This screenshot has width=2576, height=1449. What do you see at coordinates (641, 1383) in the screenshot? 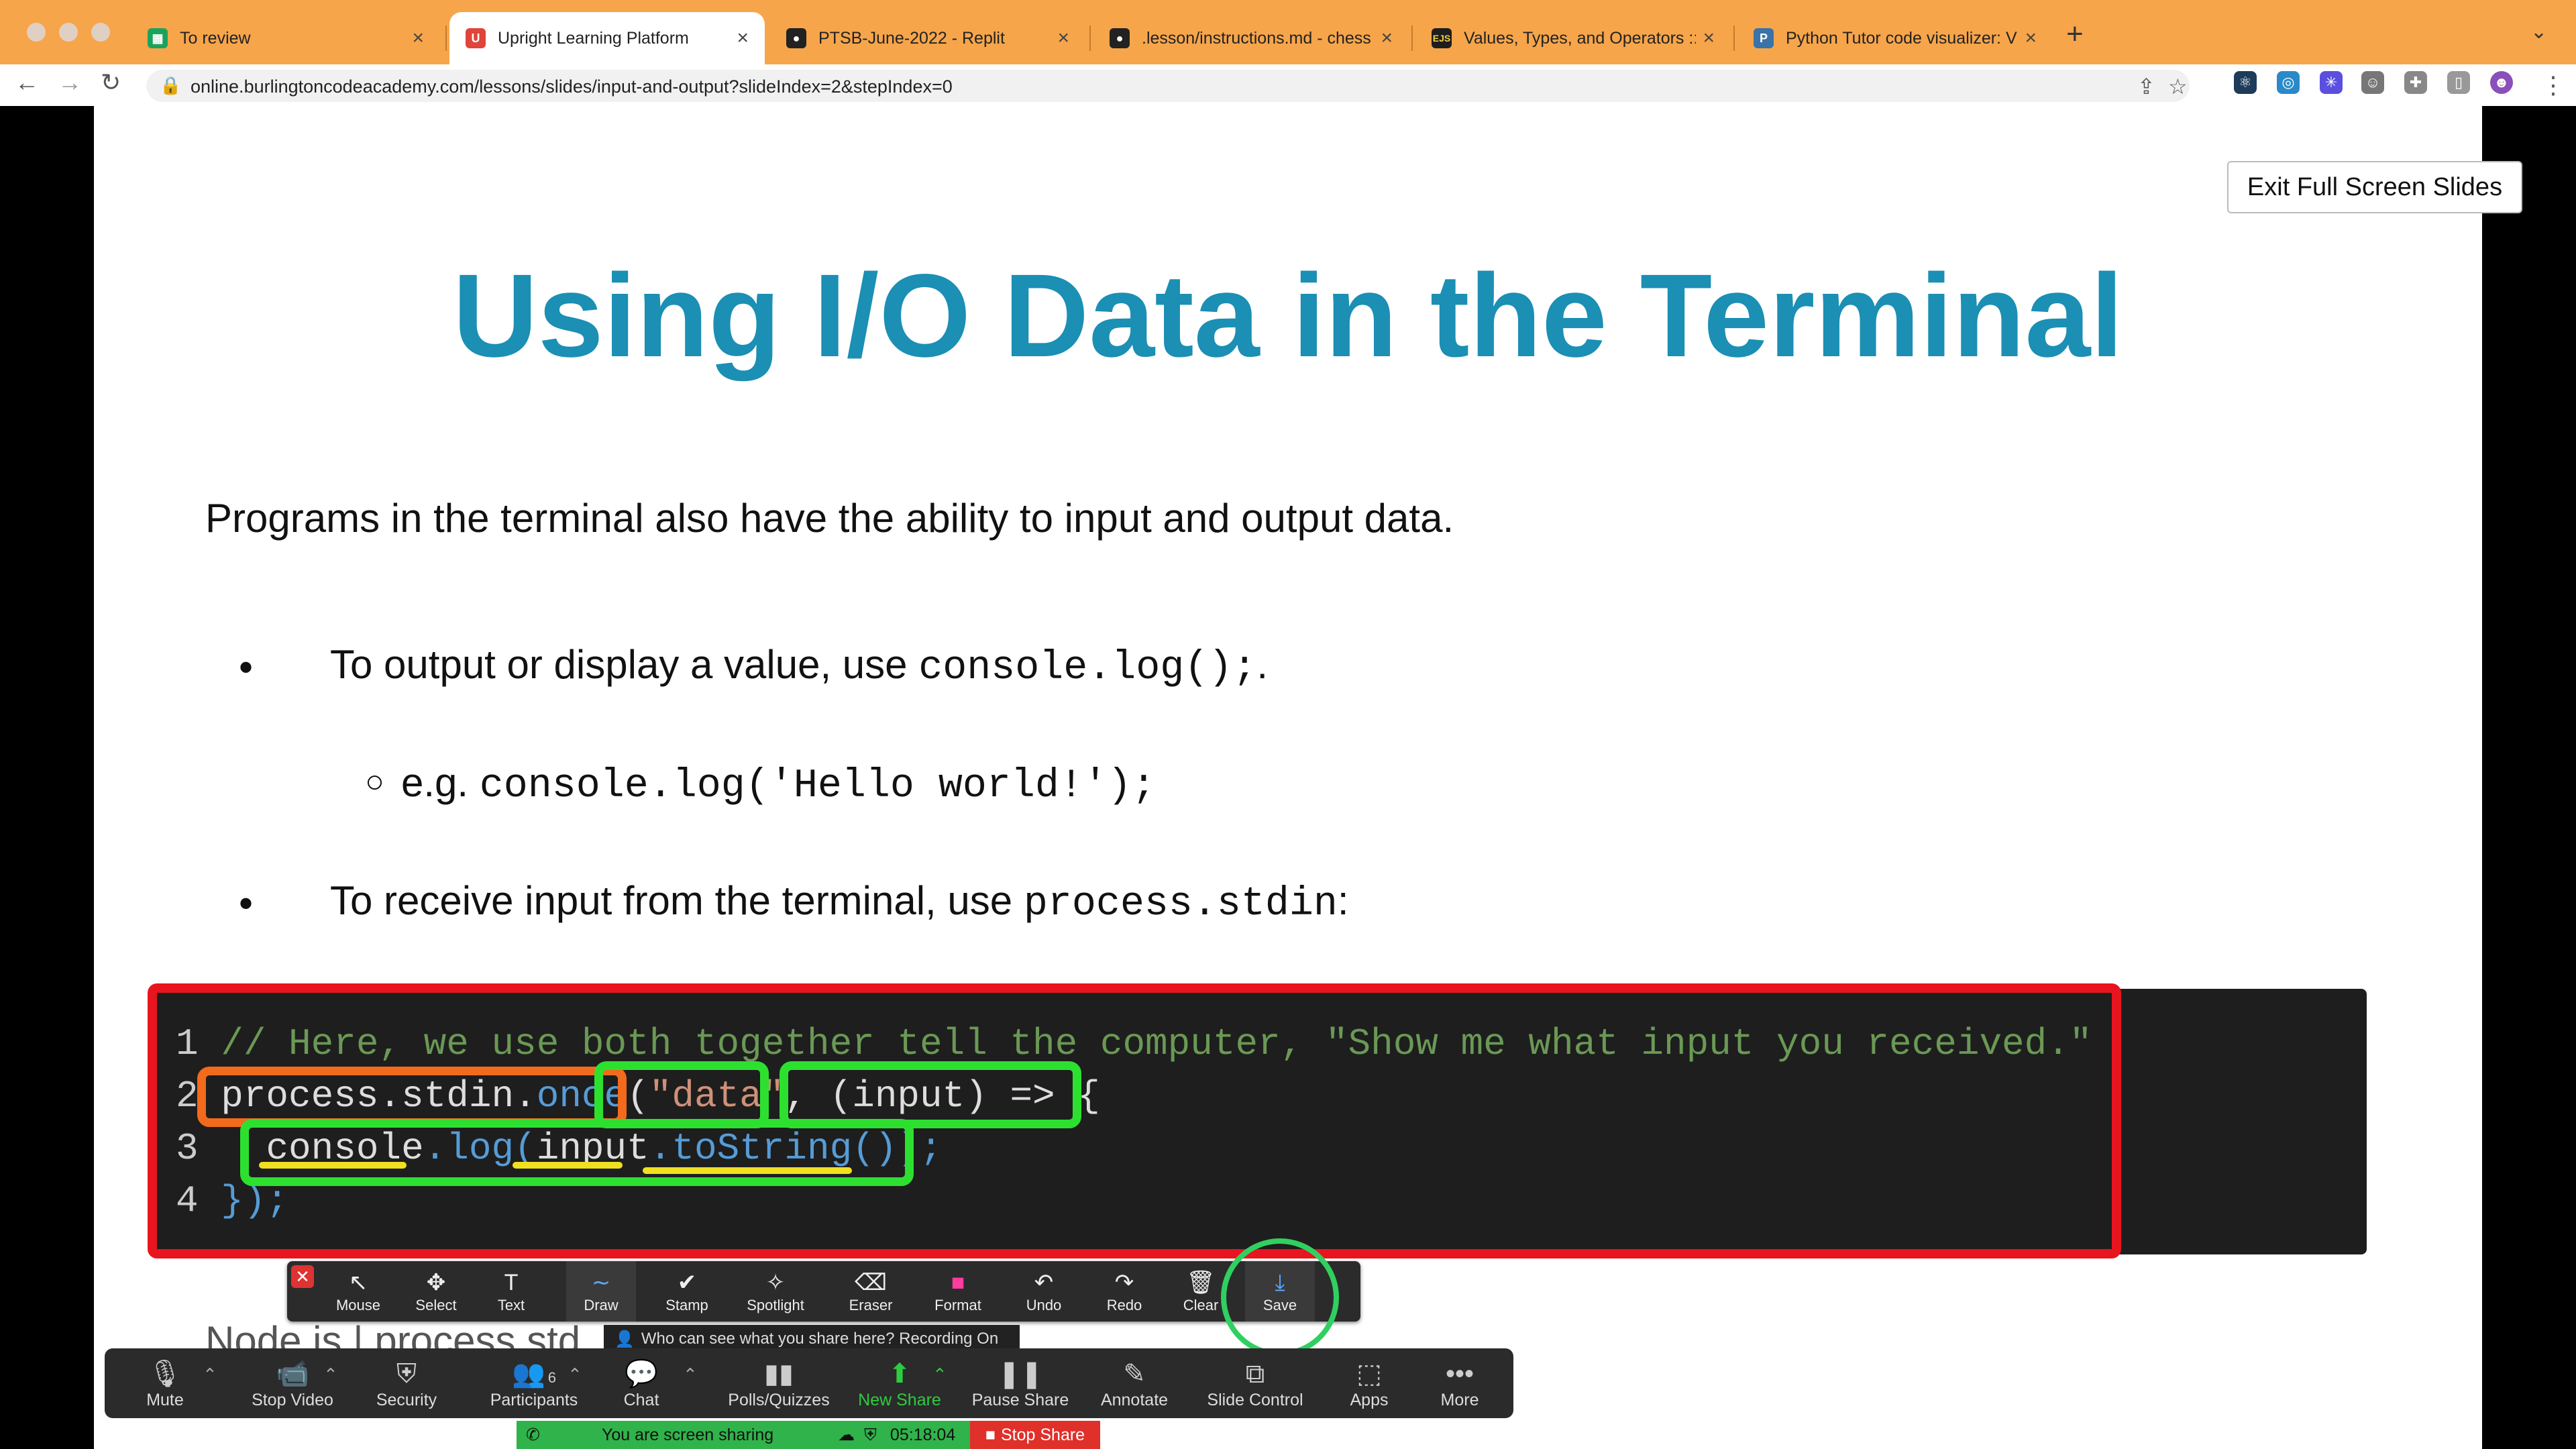
I see `chat-button: 💬 Chat` at bounding box center [641, 1383].